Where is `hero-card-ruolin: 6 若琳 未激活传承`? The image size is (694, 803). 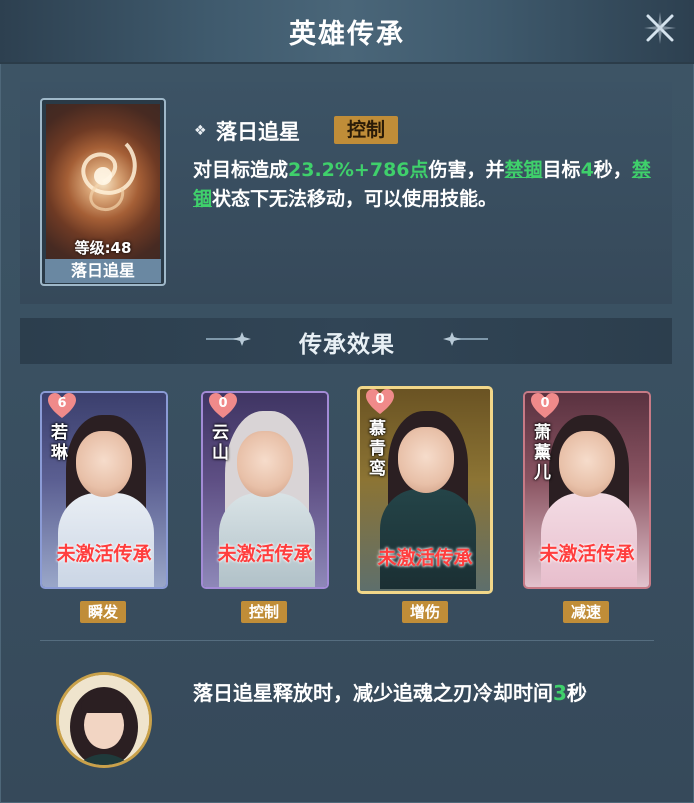 hero-card-ruolin: 6 若琳 未激活传承 is located at coordinates (104, 490).